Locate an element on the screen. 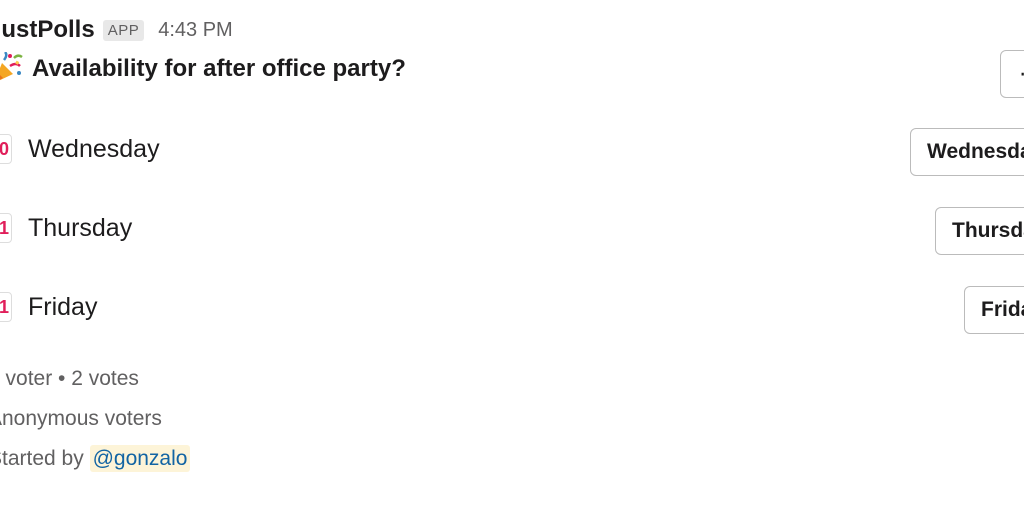  party-popper-icon is located at coordinates (12, 68).